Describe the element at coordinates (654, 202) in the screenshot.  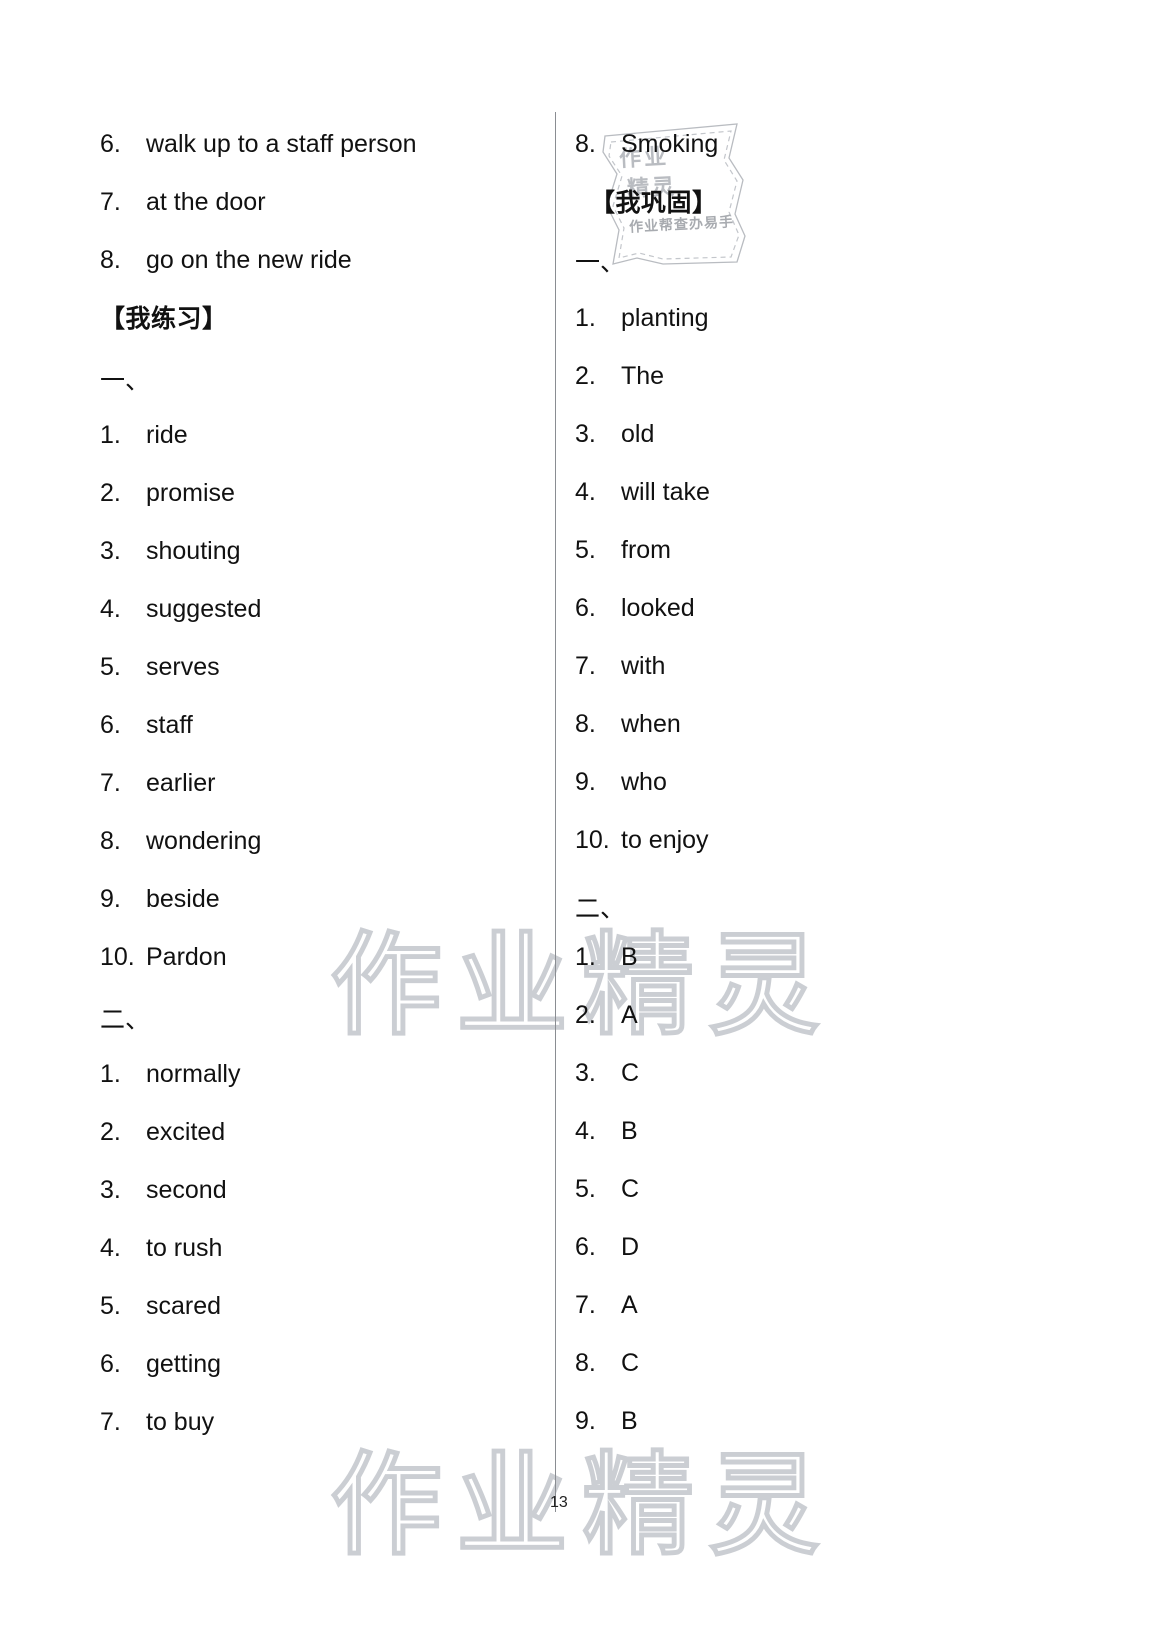
I see `section-heading-wogonggu: 【我巩固】` at that location.